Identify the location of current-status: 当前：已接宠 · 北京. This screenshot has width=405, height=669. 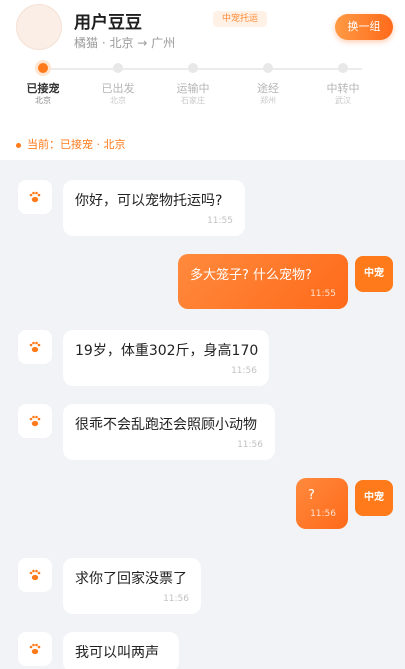
(71, 144).